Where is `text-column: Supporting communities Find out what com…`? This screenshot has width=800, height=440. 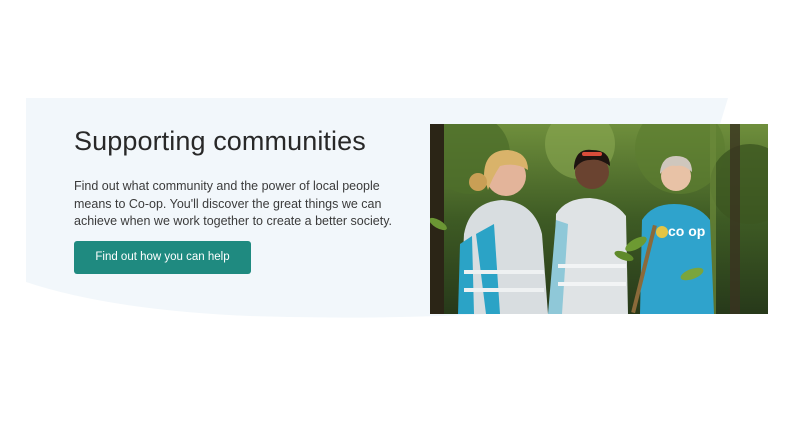 text-column: Supporting communities Find out what com… is located at coordinates (239, 199).